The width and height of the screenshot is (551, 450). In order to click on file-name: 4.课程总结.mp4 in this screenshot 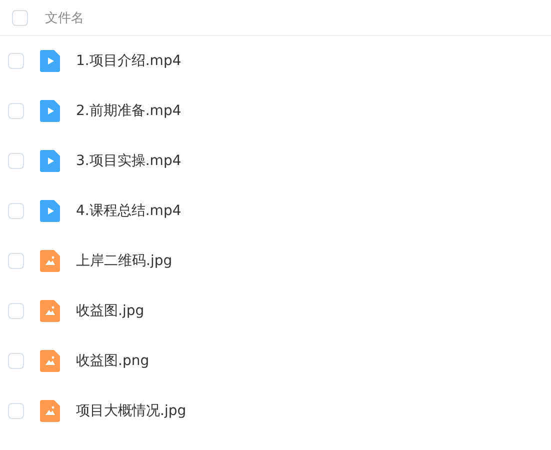, I will do `click(129, 211)`.